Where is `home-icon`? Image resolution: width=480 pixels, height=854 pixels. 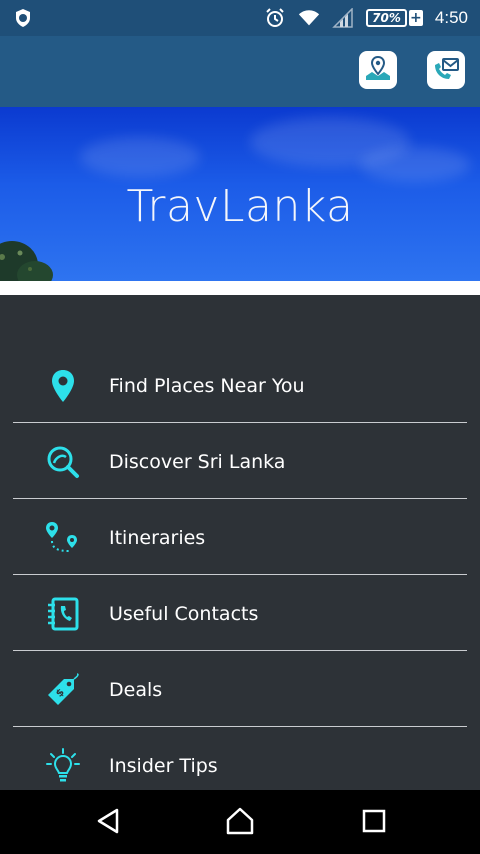
home-icon is located at coordinates (240, 823).